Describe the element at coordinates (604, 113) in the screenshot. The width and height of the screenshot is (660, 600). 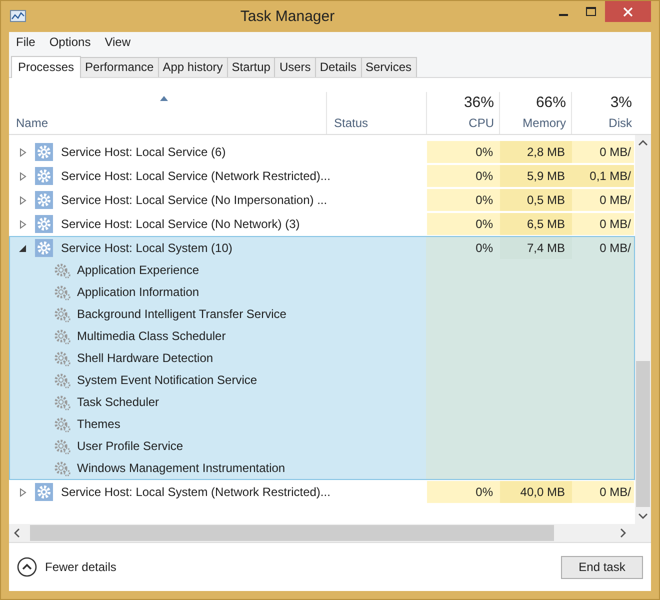
I see `column-header: 3% Disk` at that location.